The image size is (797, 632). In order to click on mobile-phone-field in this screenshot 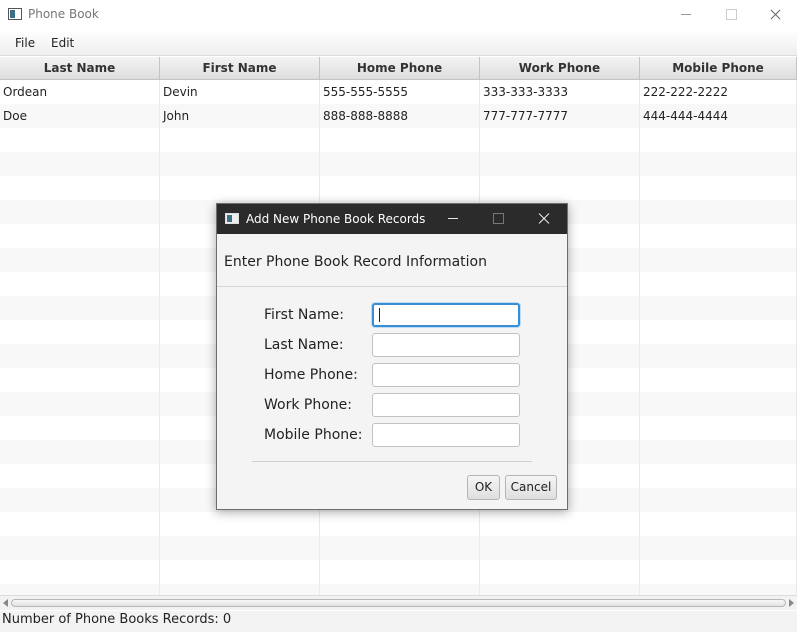, I will do `click(446, 435)`.